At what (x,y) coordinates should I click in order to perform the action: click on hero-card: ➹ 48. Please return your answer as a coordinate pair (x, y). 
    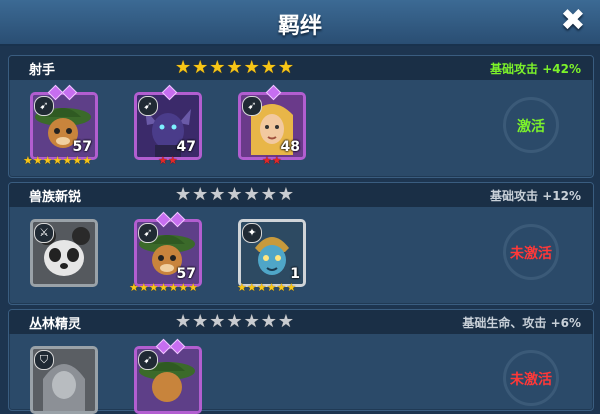
    Looking at the image, I should click on (272, 126).